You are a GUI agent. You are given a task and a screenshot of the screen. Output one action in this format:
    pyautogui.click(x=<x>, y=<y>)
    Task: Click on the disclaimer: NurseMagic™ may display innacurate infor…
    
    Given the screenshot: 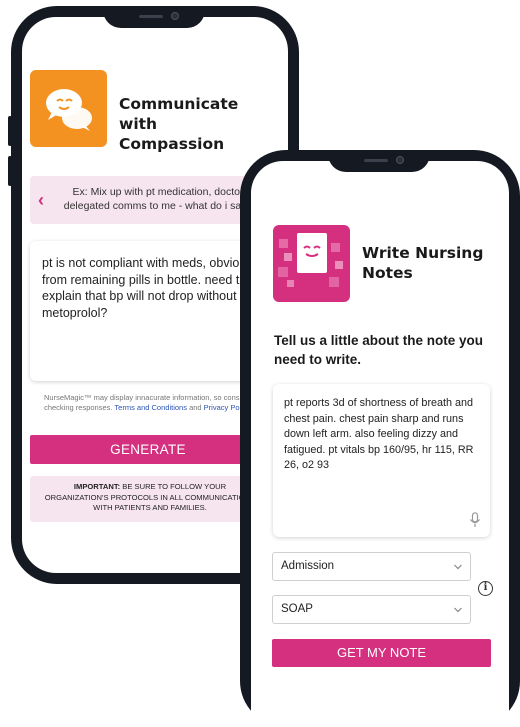 What is the action you would take?
    pyautogui.click(x=148, y=403)
    